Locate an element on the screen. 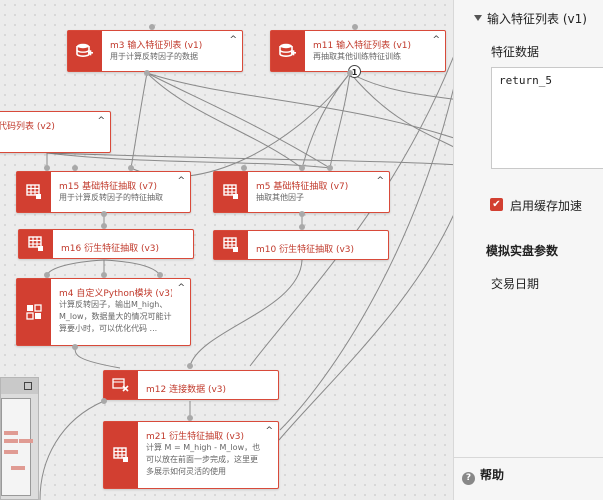  minimap-expand-icon is located at coordinates (28, 386).